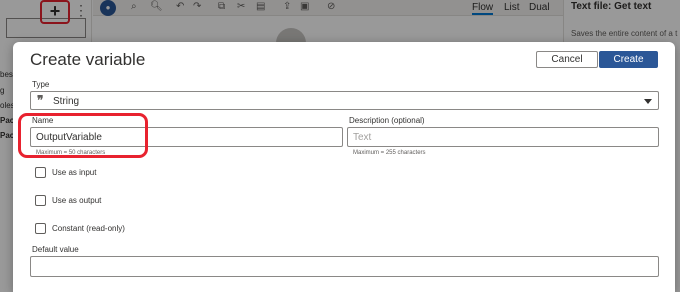 Image resolution: width=680 pixels, height=292 pixels. I want to click on create-button: Create, so click(628, 59).